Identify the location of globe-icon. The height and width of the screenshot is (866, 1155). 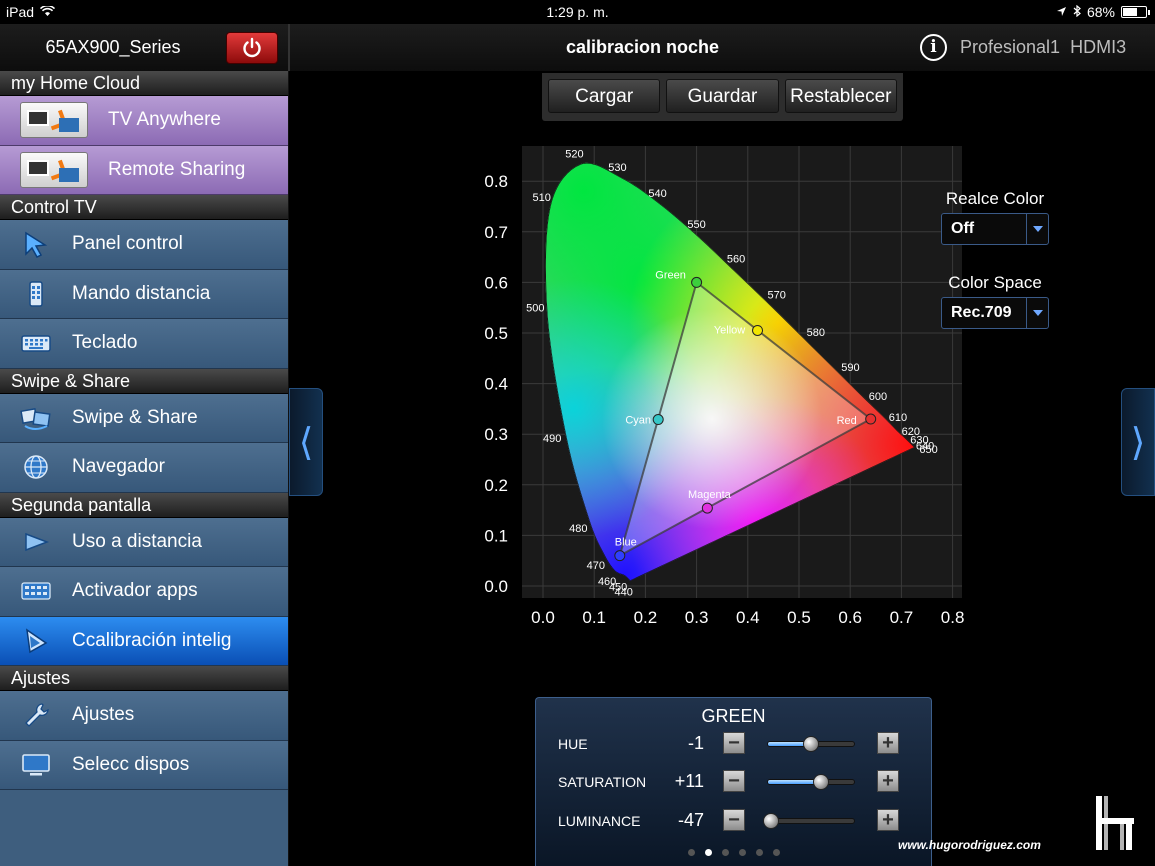
(36, 467).